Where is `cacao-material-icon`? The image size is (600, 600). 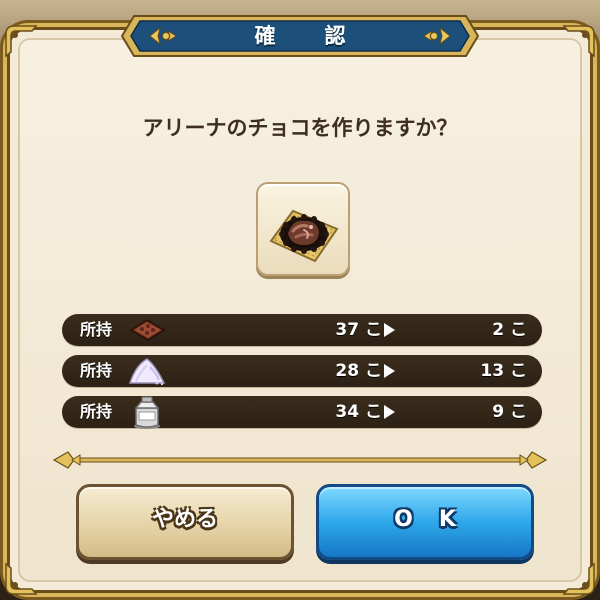 cacao-material-icon is located at coordinates (147, 330).